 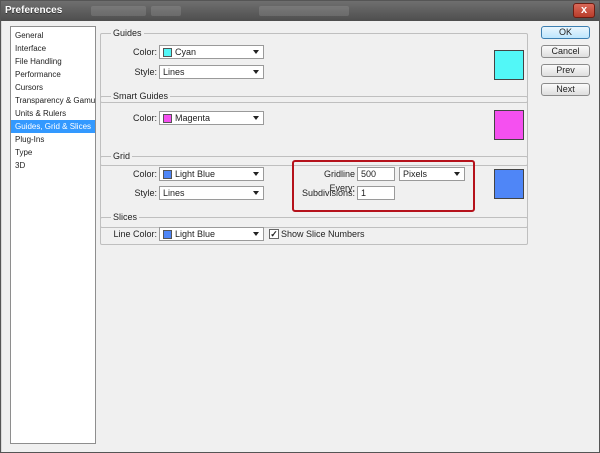 What do you see at coordinates (509, 125) in the screenshot?
I see `smart-guides-color-swatch` at bounding box center [509, 125].